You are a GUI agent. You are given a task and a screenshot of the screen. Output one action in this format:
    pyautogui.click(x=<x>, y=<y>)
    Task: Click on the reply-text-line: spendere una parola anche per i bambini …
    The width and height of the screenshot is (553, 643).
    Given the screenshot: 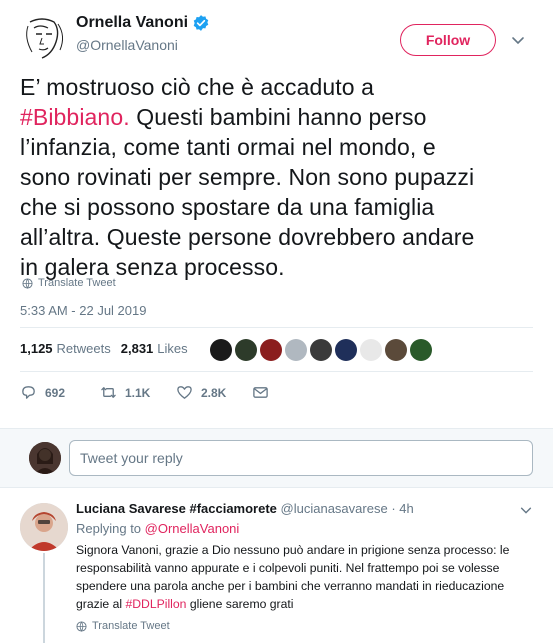 What is the action you would take?
    pyautogui.click(x=290, y=586)
    